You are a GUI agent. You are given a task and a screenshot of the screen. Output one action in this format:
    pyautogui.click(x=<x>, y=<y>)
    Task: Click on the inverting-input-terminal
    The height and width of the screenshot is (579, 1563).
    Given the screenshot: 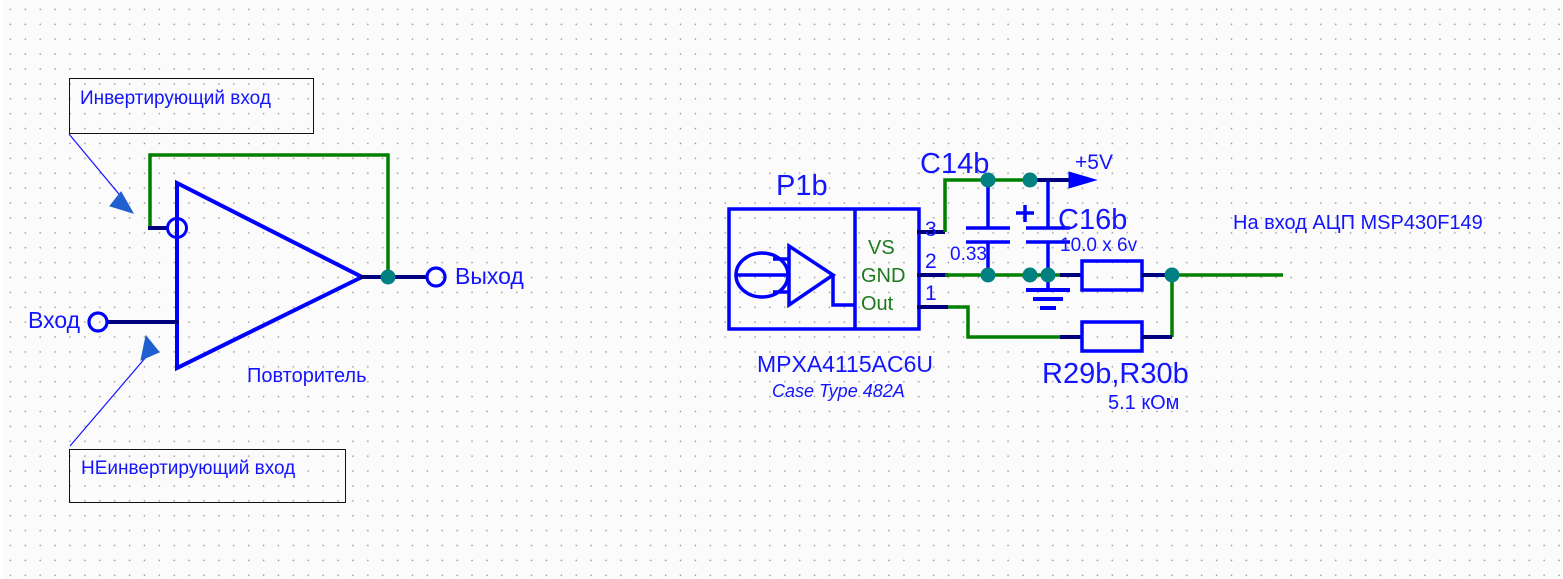 What is the action you would take?
    pyautogui.click(x=168, y=228)
    